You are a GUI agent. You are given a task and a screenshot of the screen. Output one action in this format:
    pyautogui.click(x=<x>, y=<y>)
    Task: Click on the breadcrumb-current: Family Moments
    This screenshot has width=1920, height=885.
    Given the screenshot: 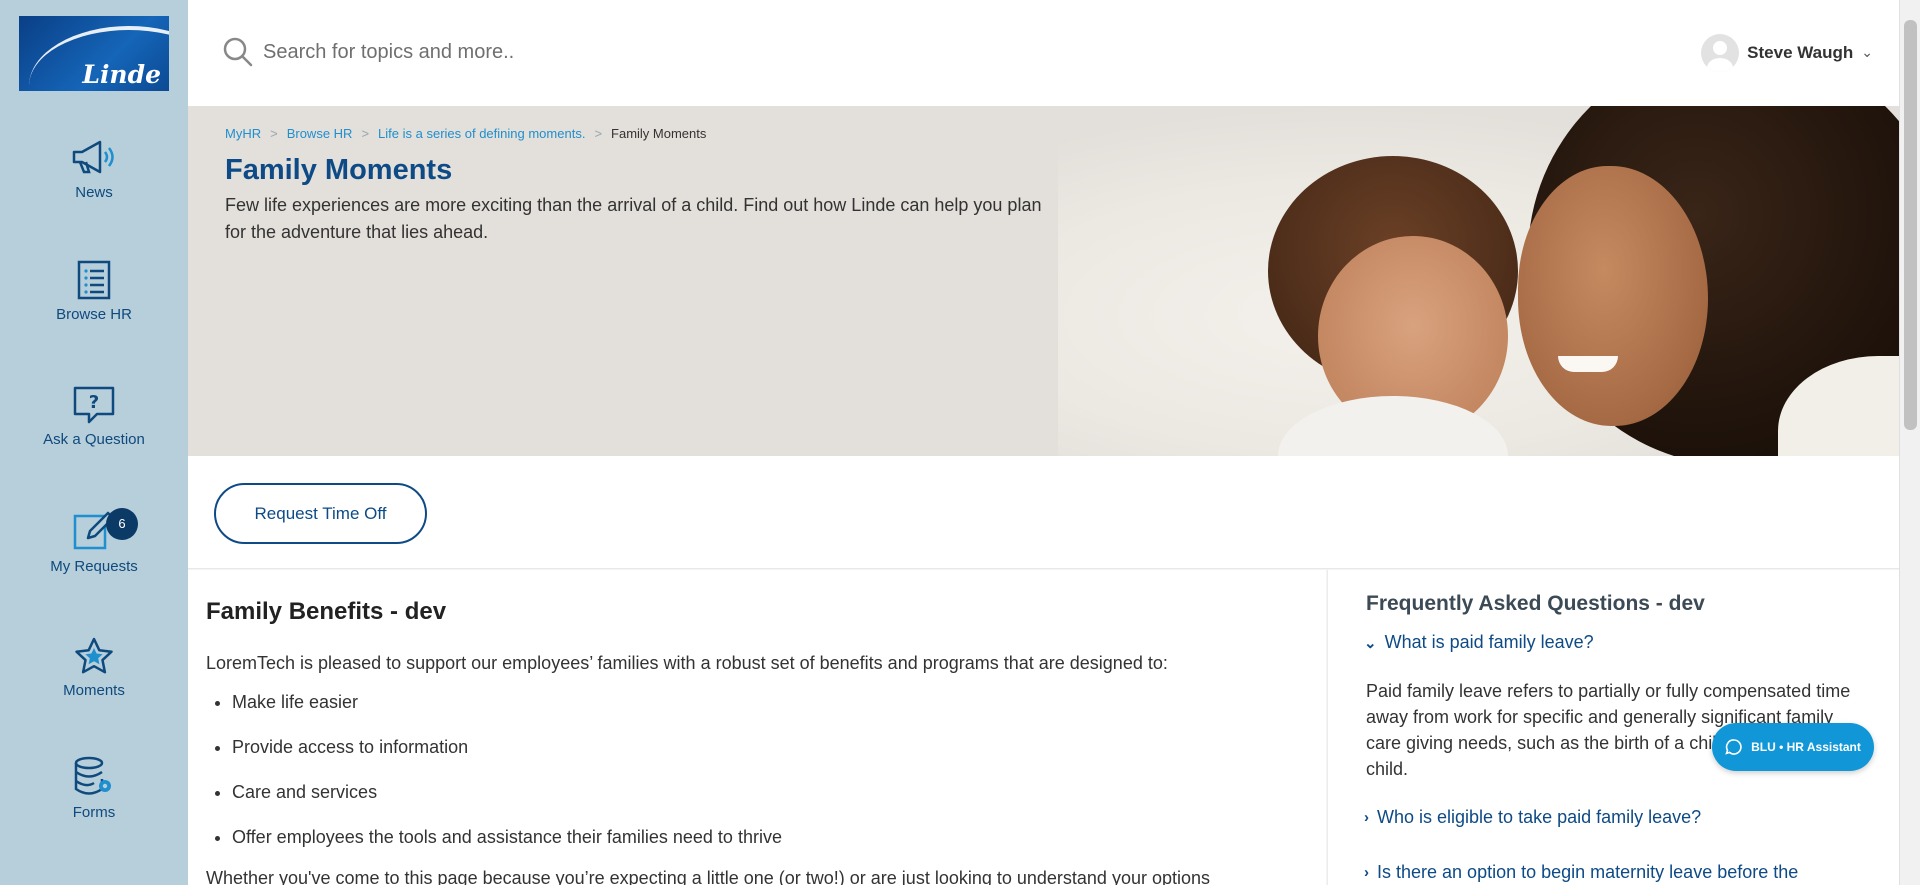 What is the action you would take?
    pyautogui.click(x=659, y=133)
    